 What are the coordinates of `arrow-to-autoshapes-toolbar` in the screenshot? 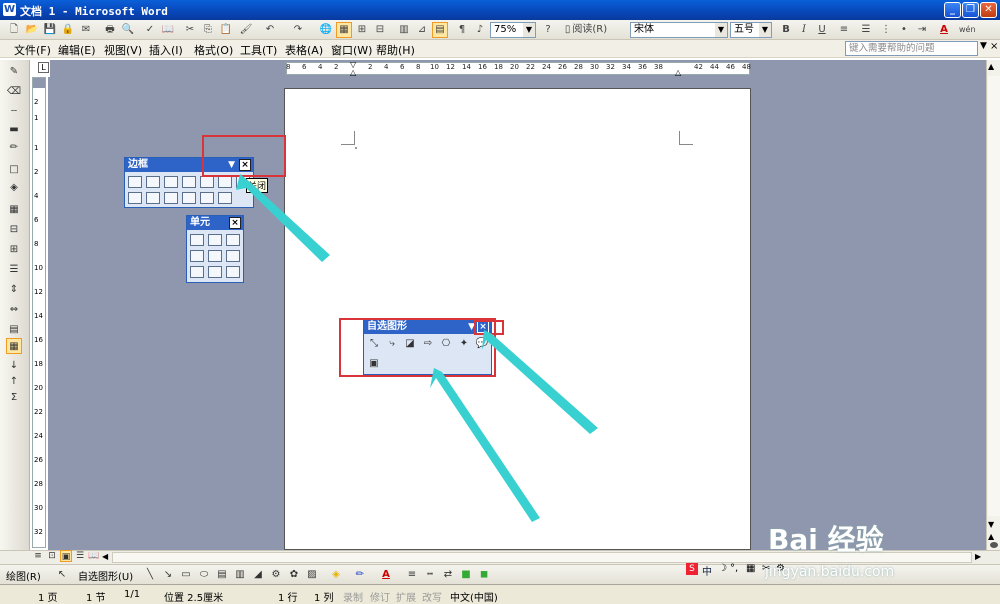 It's located at (485, 445).